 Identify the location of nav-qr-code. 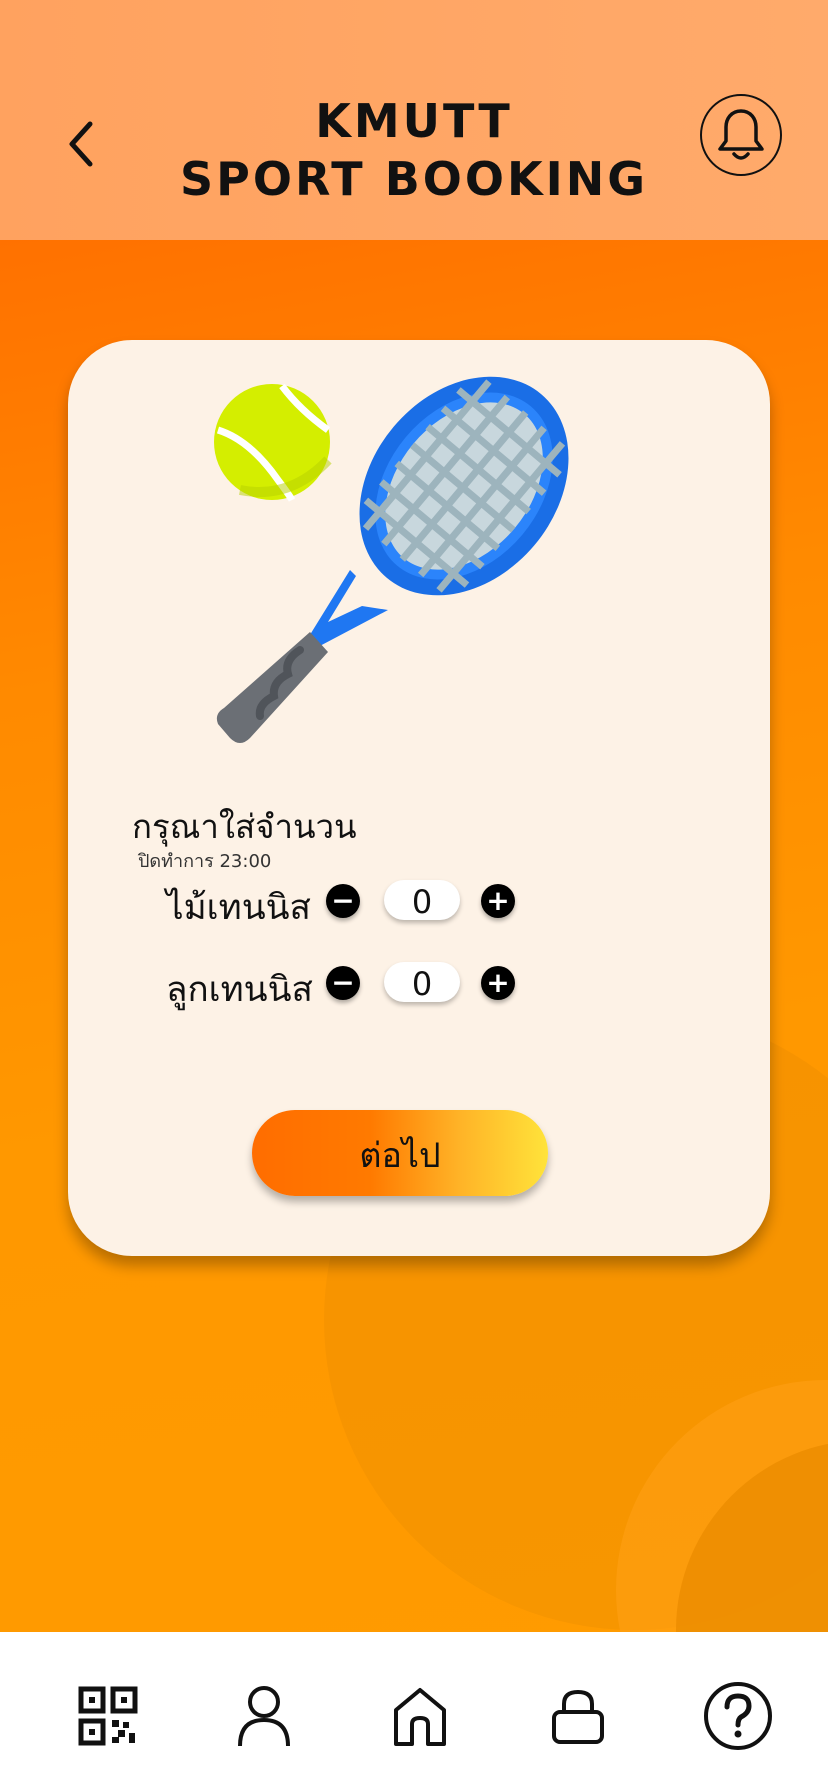
(108, 1716).